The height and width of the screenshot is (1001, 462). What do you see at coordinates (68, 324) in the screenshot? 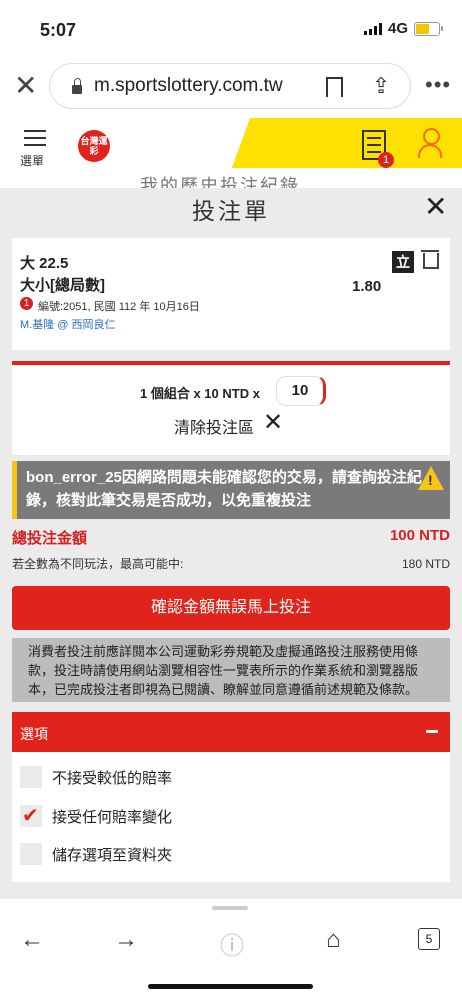
I see `bet-teams: M.基隆 @ 西岡良仁` at bounding box center [68, 324].